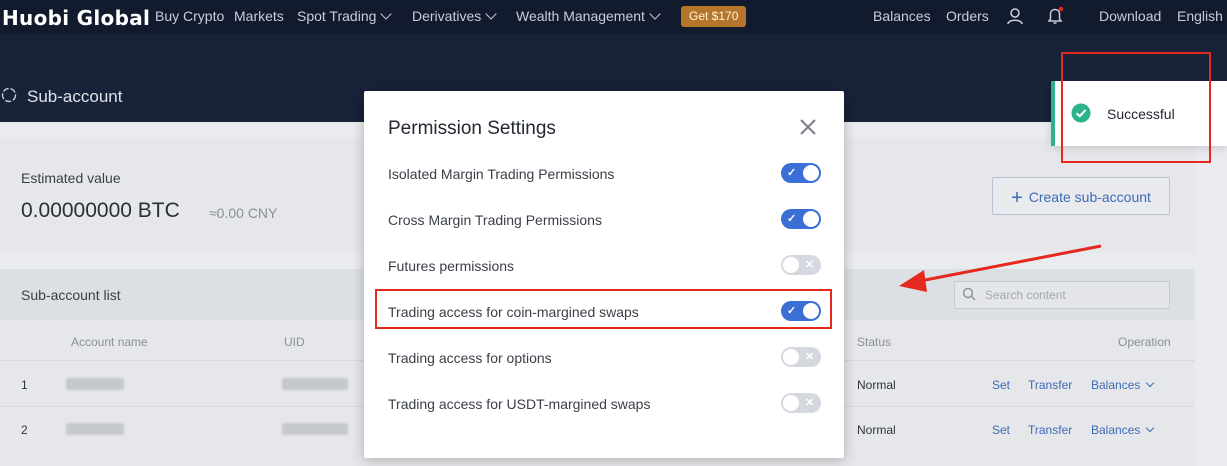  Describe the element at coordinates (1025, 295) in the screenshot. I see `search-placeholder: Search content` at that location.